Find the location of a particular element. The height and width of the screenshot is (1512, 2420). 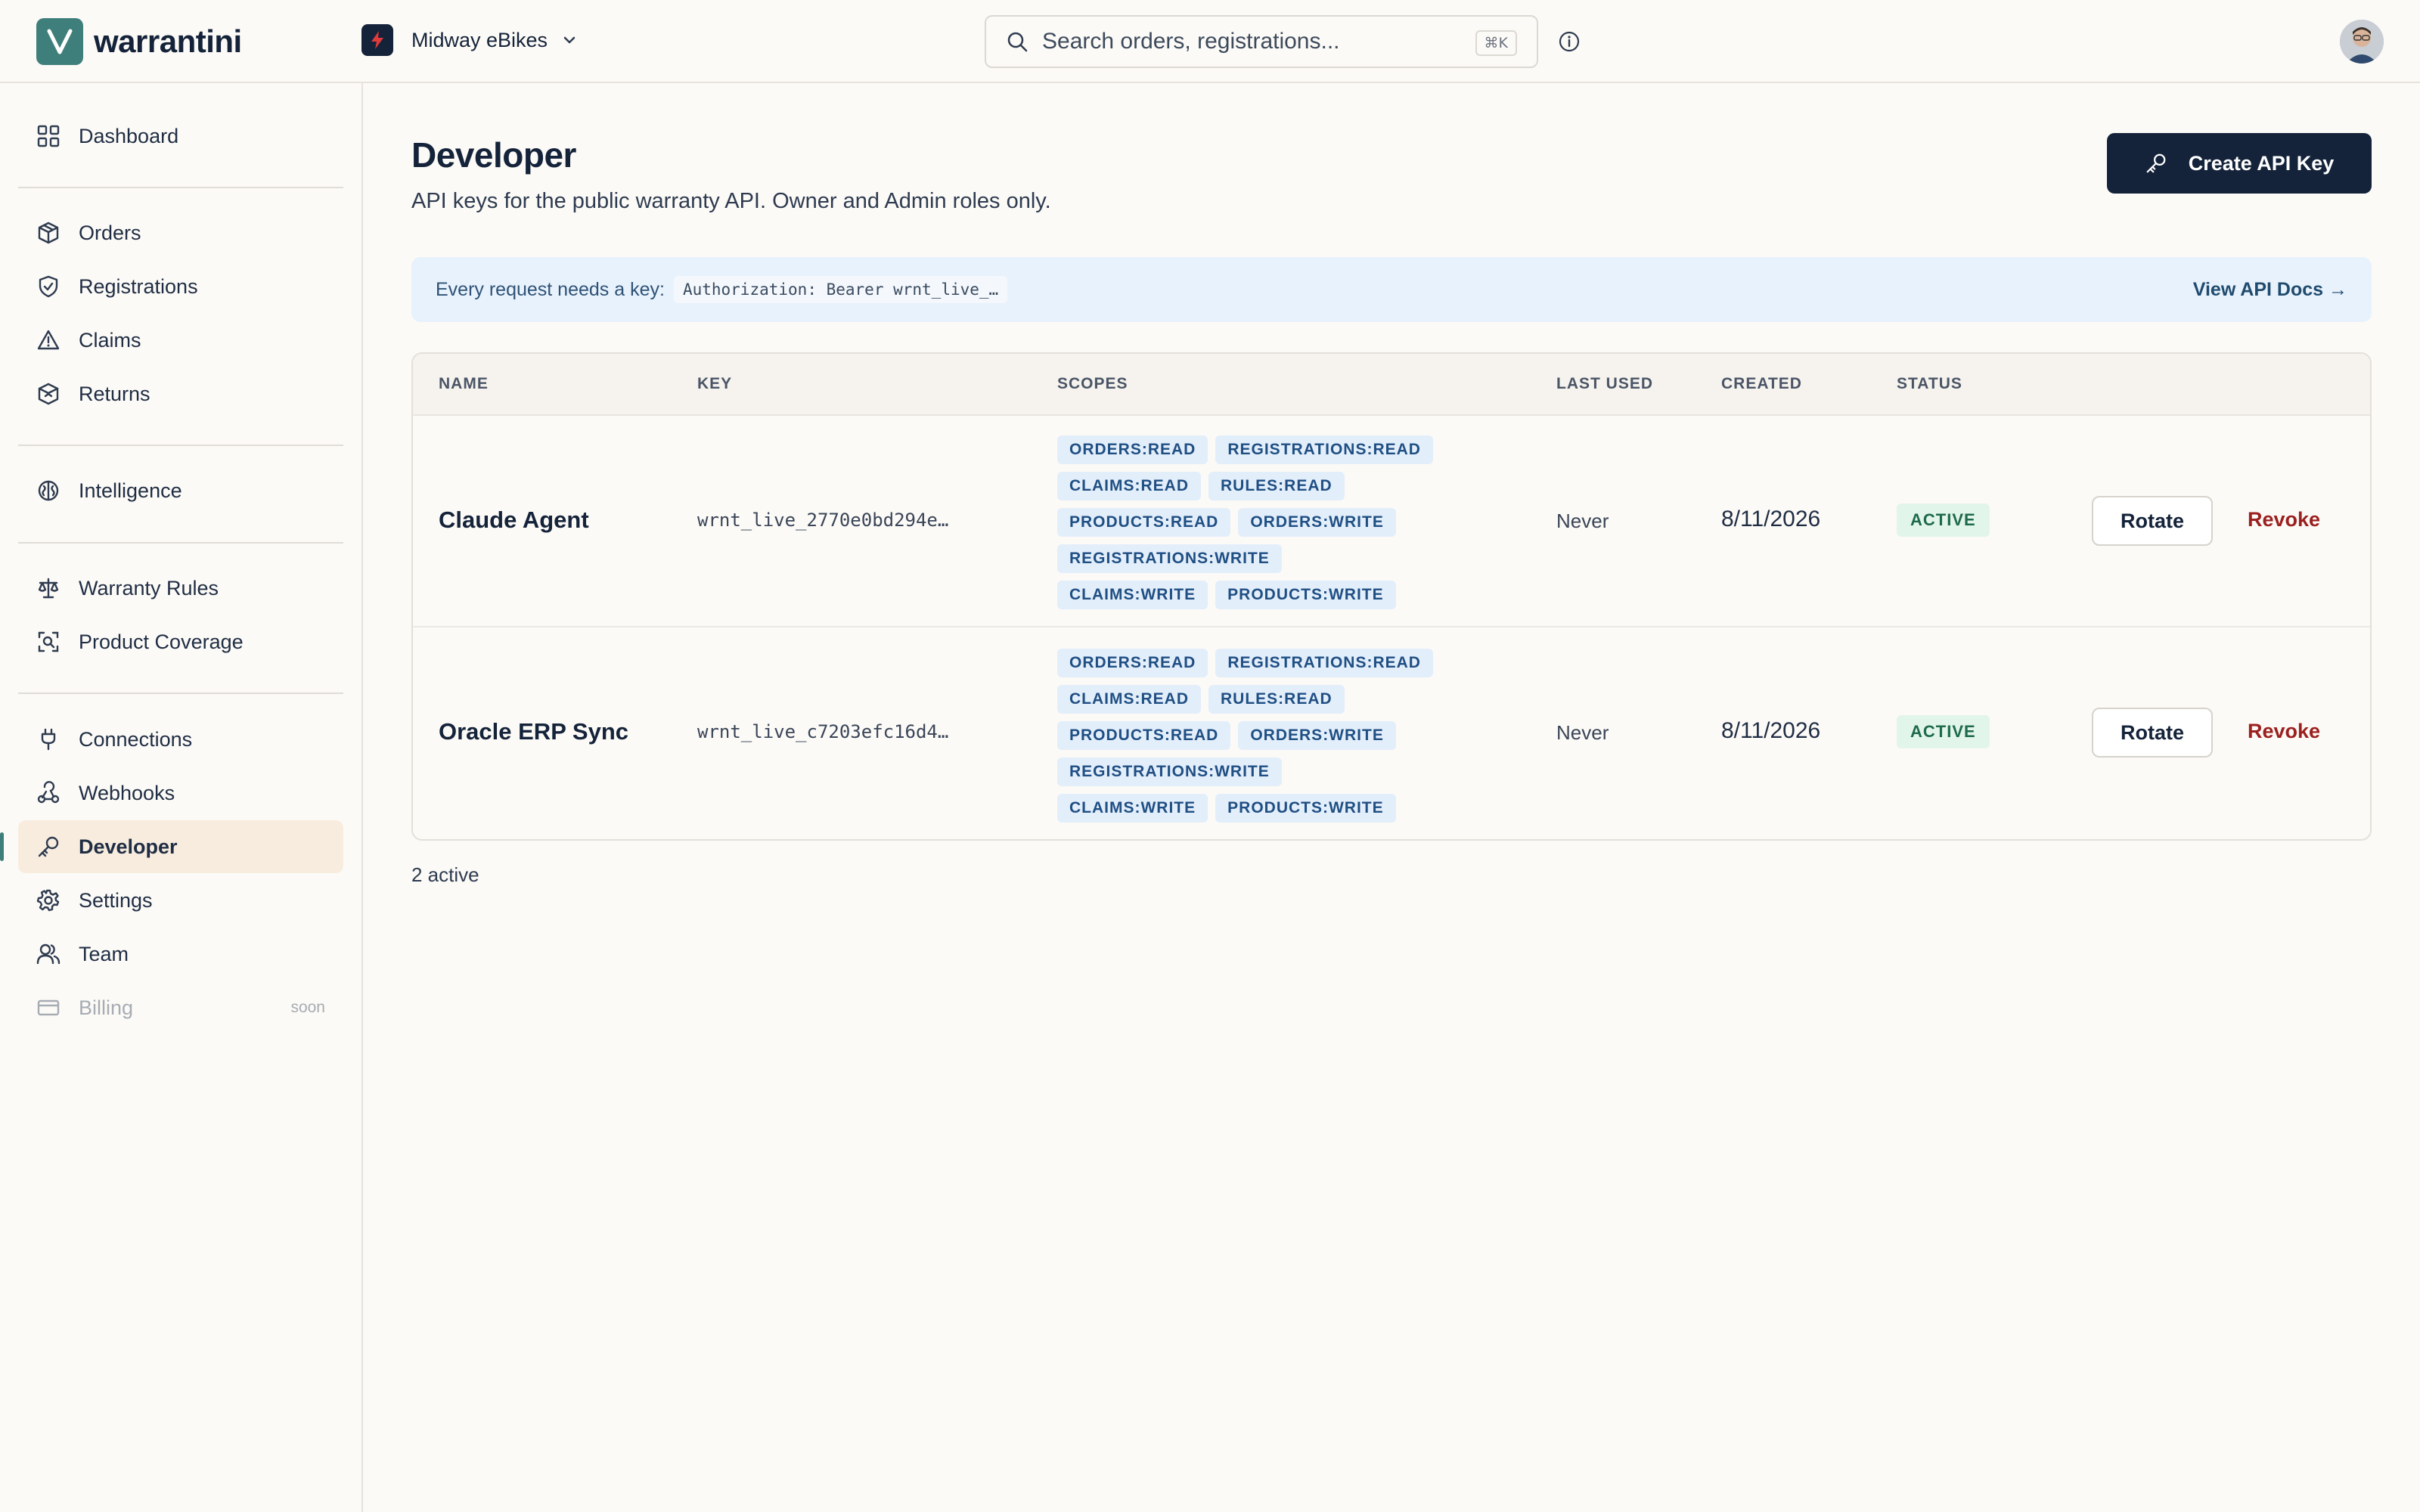

sidebar-item-claims: Claims is located at coordinates (180, 340).